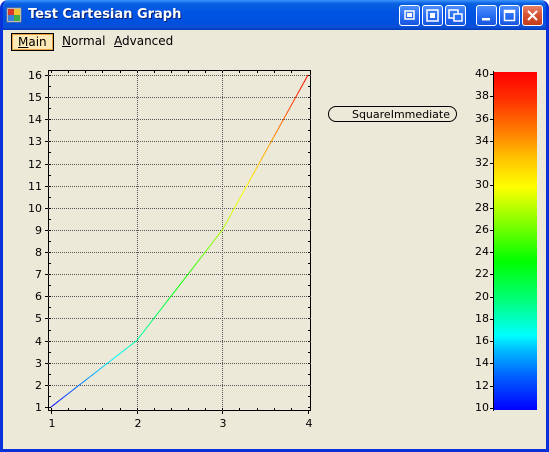  I want to click on colorbar-tick-label: 30, so click(482, 184).